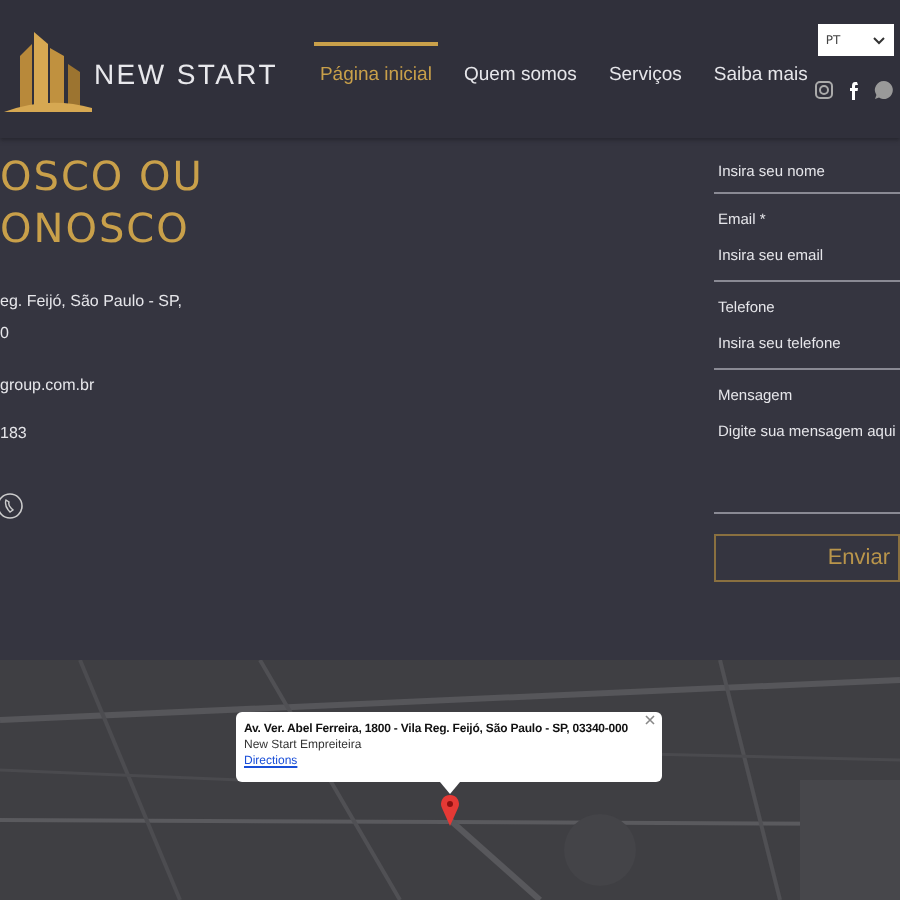  Describe the element at coordinates (760, 64) in the screenshot. I see `nav-tab: Saiba mais` at that location.